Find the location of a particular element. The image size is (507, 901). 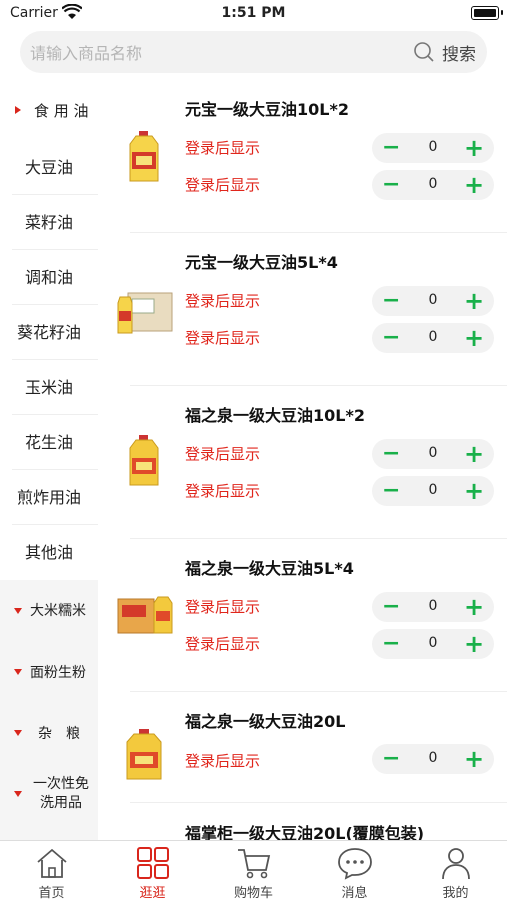

subcategory-item: 菜籽油 is located at coordinates (49, 222).